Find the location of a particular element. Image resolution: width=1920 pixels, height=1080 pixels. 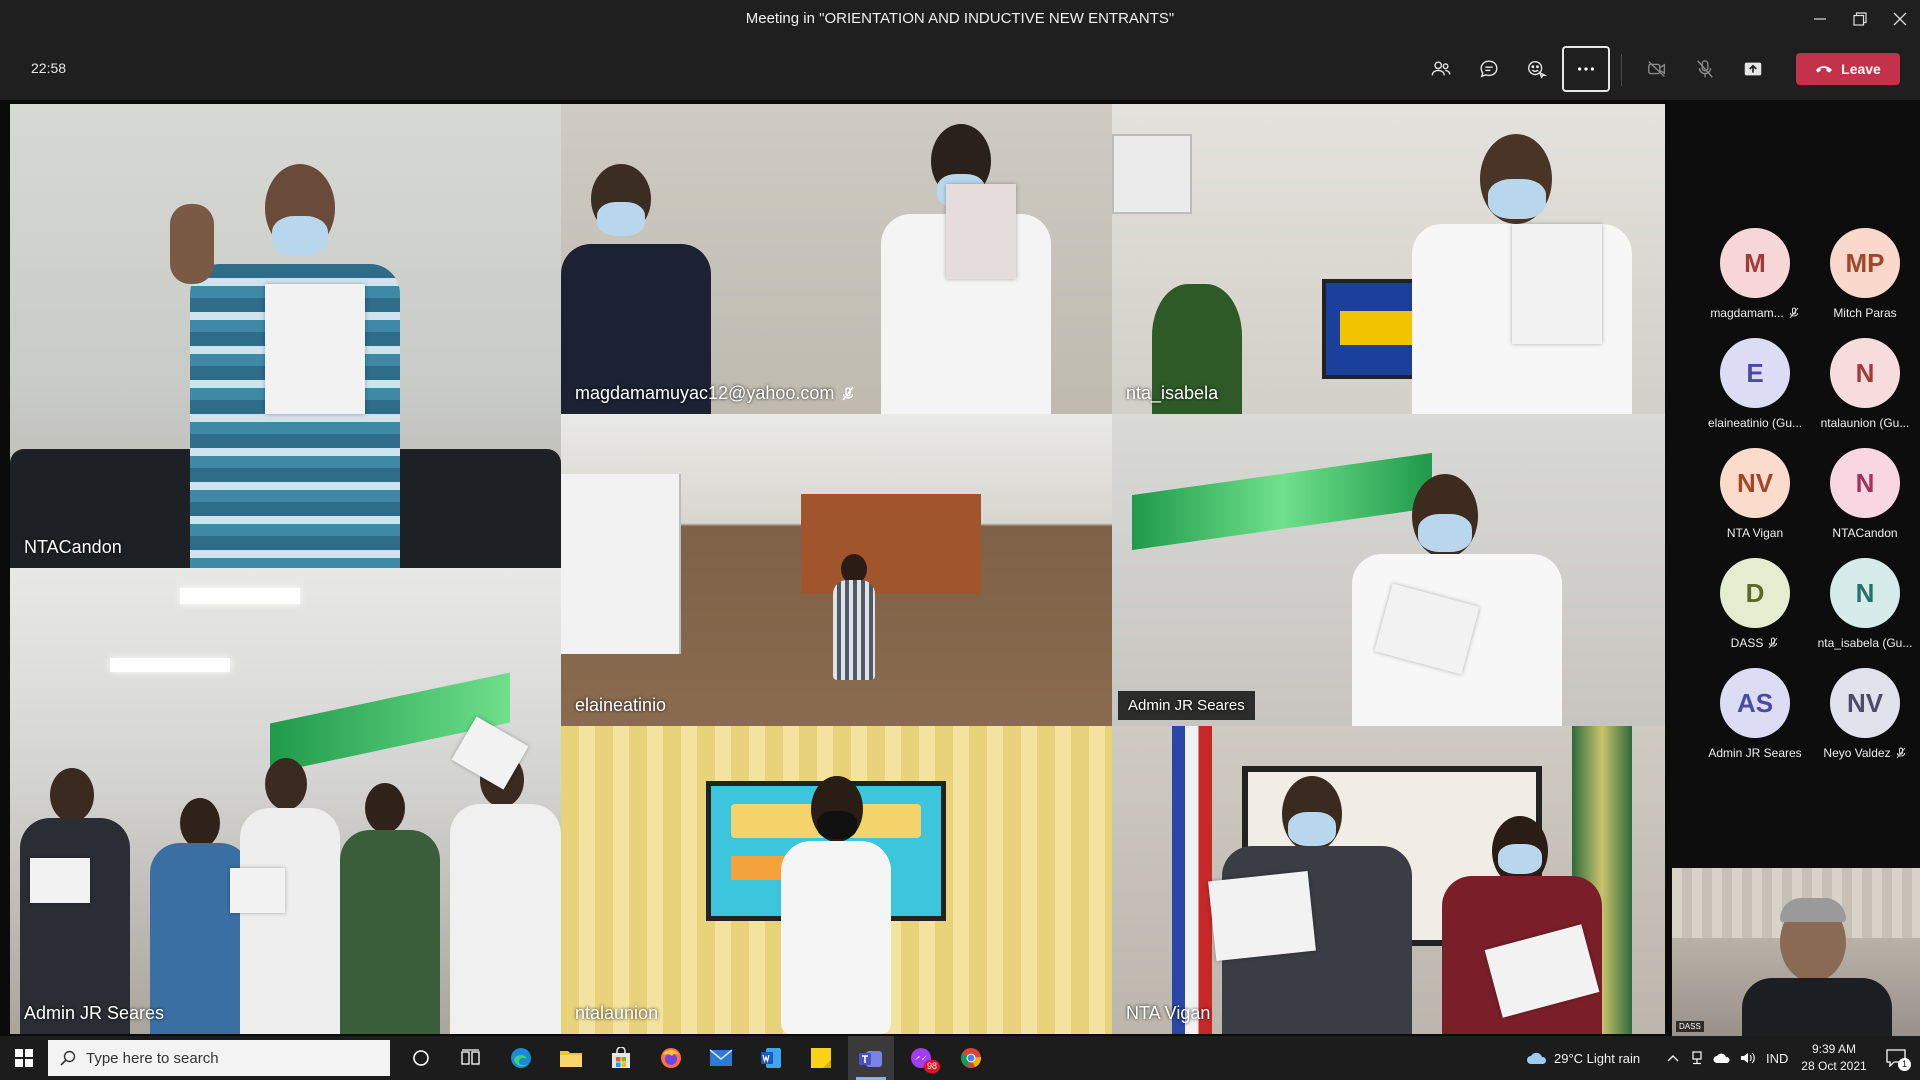

video-tile-nta-isabela: nta_isabela is located at coordinates (1388, 259).